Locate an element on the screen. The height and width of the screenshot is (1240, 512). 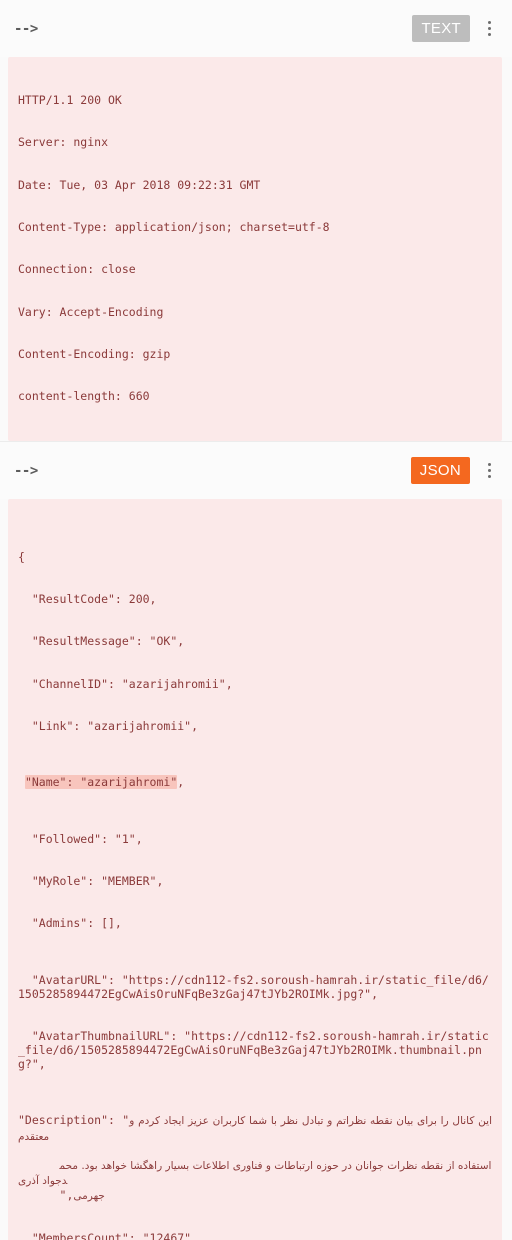
json-line-memberscount: "MembersCount": "12467", is located at coordinates (108, 1235).